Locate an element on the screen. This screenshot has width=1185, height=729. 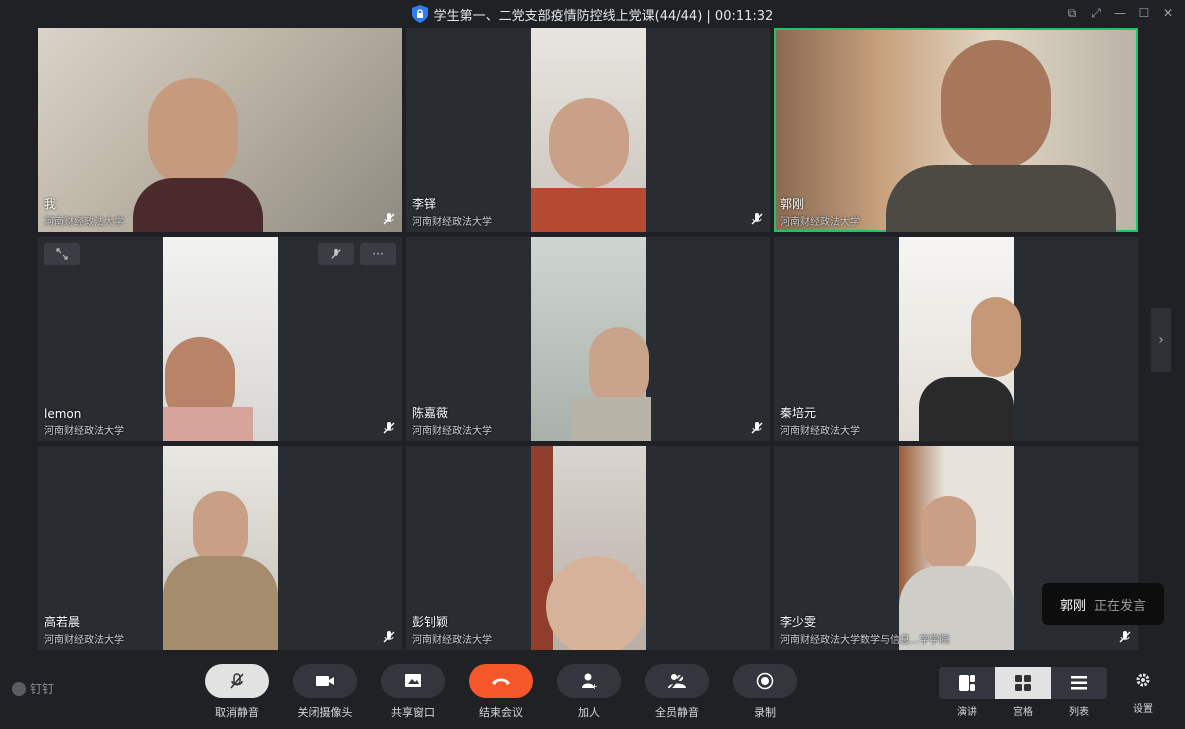
tile-more-button: ··· is located at coordinates (378, 254).